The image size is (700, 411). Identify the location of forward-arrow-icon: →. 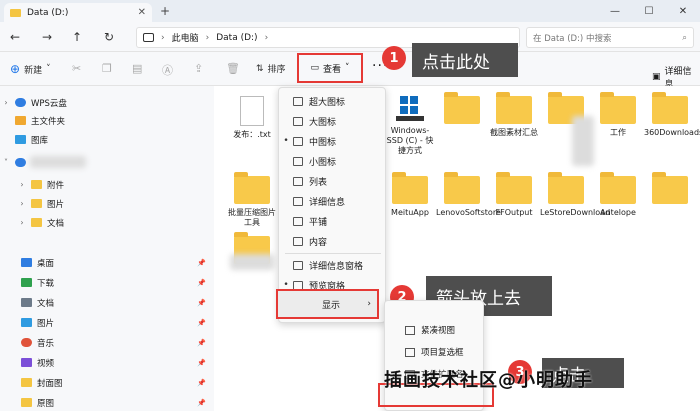
(47, 37).